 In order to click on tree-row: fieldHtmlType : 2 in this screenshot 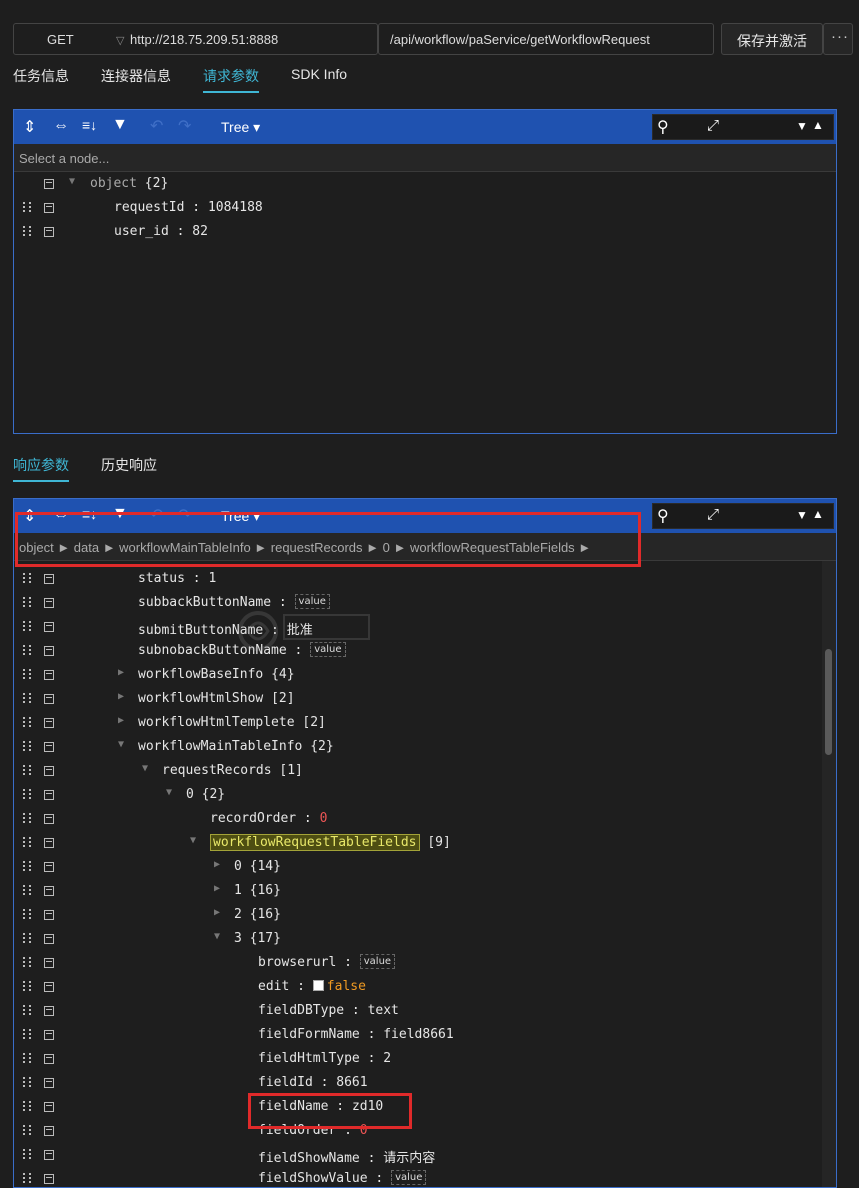, I will do `click(425, 1059)`.